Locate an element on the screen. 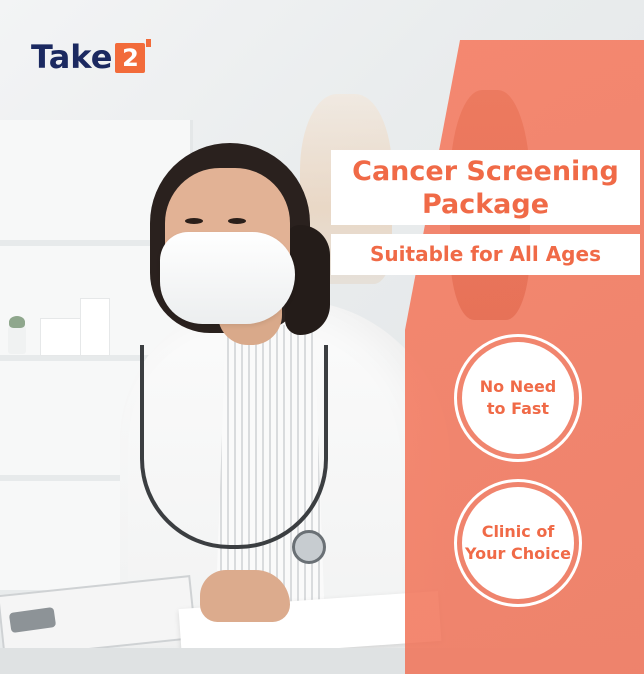 This screenshot has width=644, height=674. logo-badge-number: 2 is located at coordinates (130, 58).